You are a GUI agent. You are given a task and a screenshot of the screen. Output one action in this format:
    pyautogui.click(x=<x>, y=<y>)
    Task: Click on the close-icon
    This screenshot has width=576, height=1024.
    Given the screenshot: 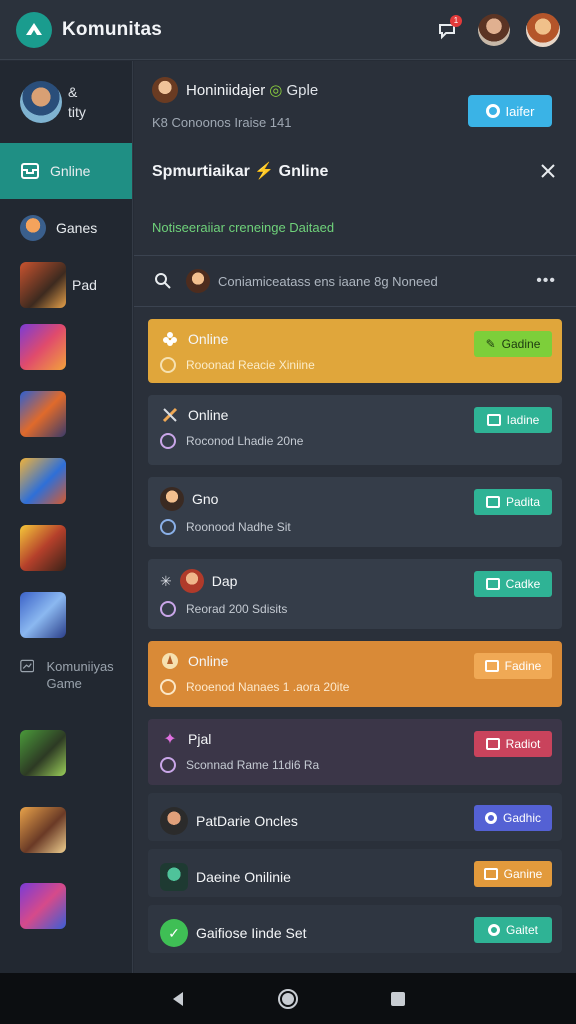 What is the action you would take?
    pyautogui.click(x=548, y=171)
    